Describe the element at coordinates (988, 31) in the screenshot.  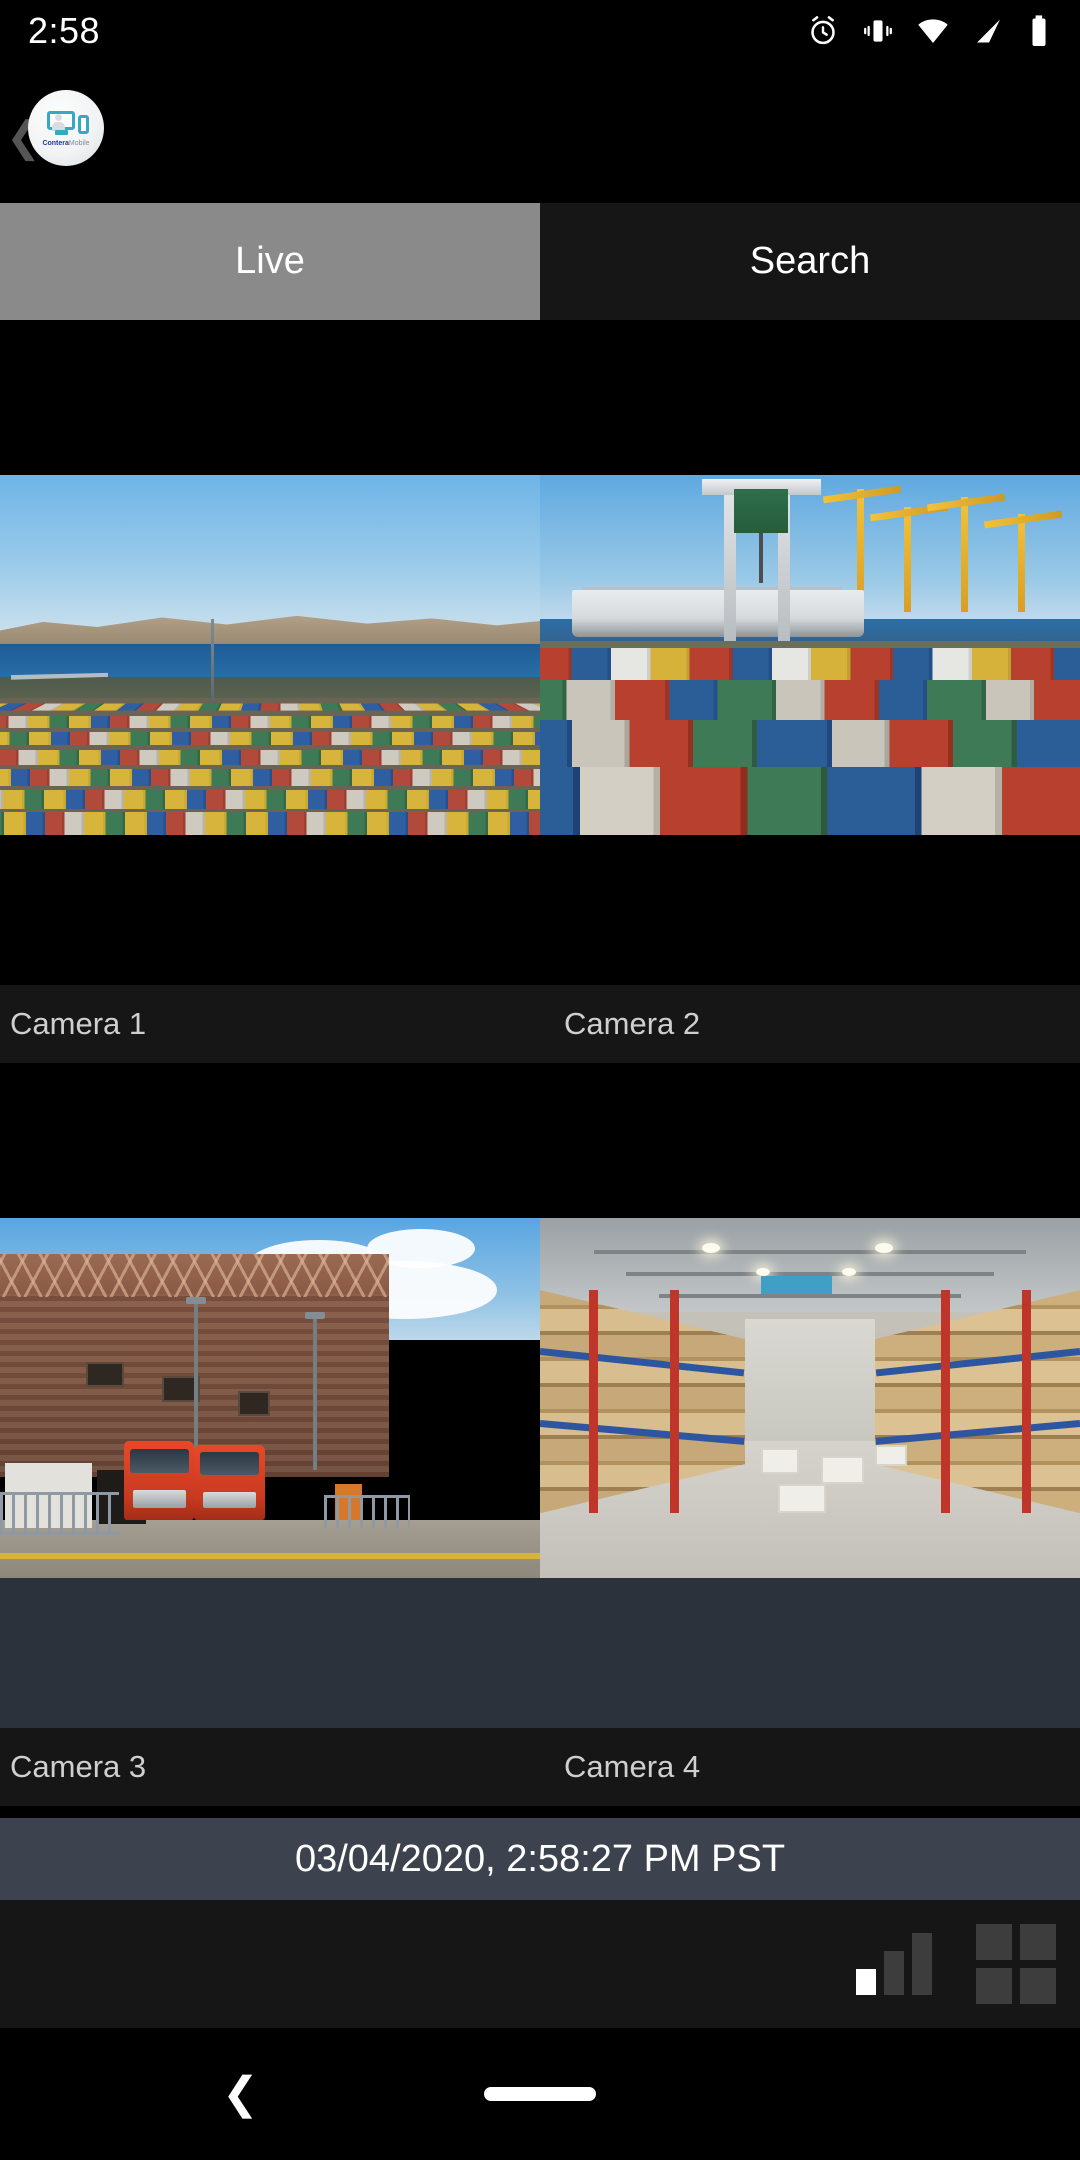
I see `cellular-signal-icon` at that location.